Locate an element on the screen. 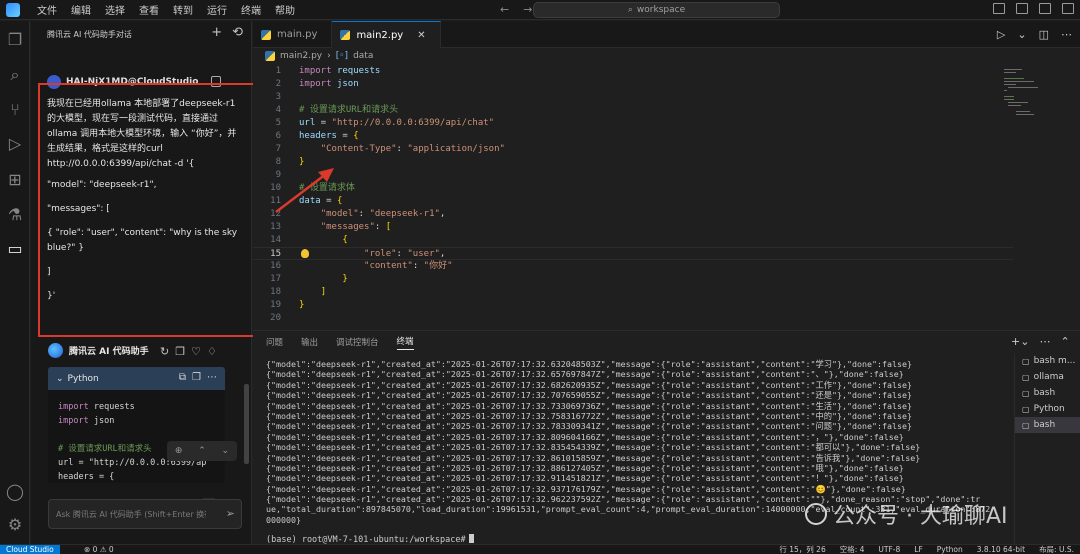 The image size is (1080, 554). line-number: 11 is located at coordinates (275, 201).